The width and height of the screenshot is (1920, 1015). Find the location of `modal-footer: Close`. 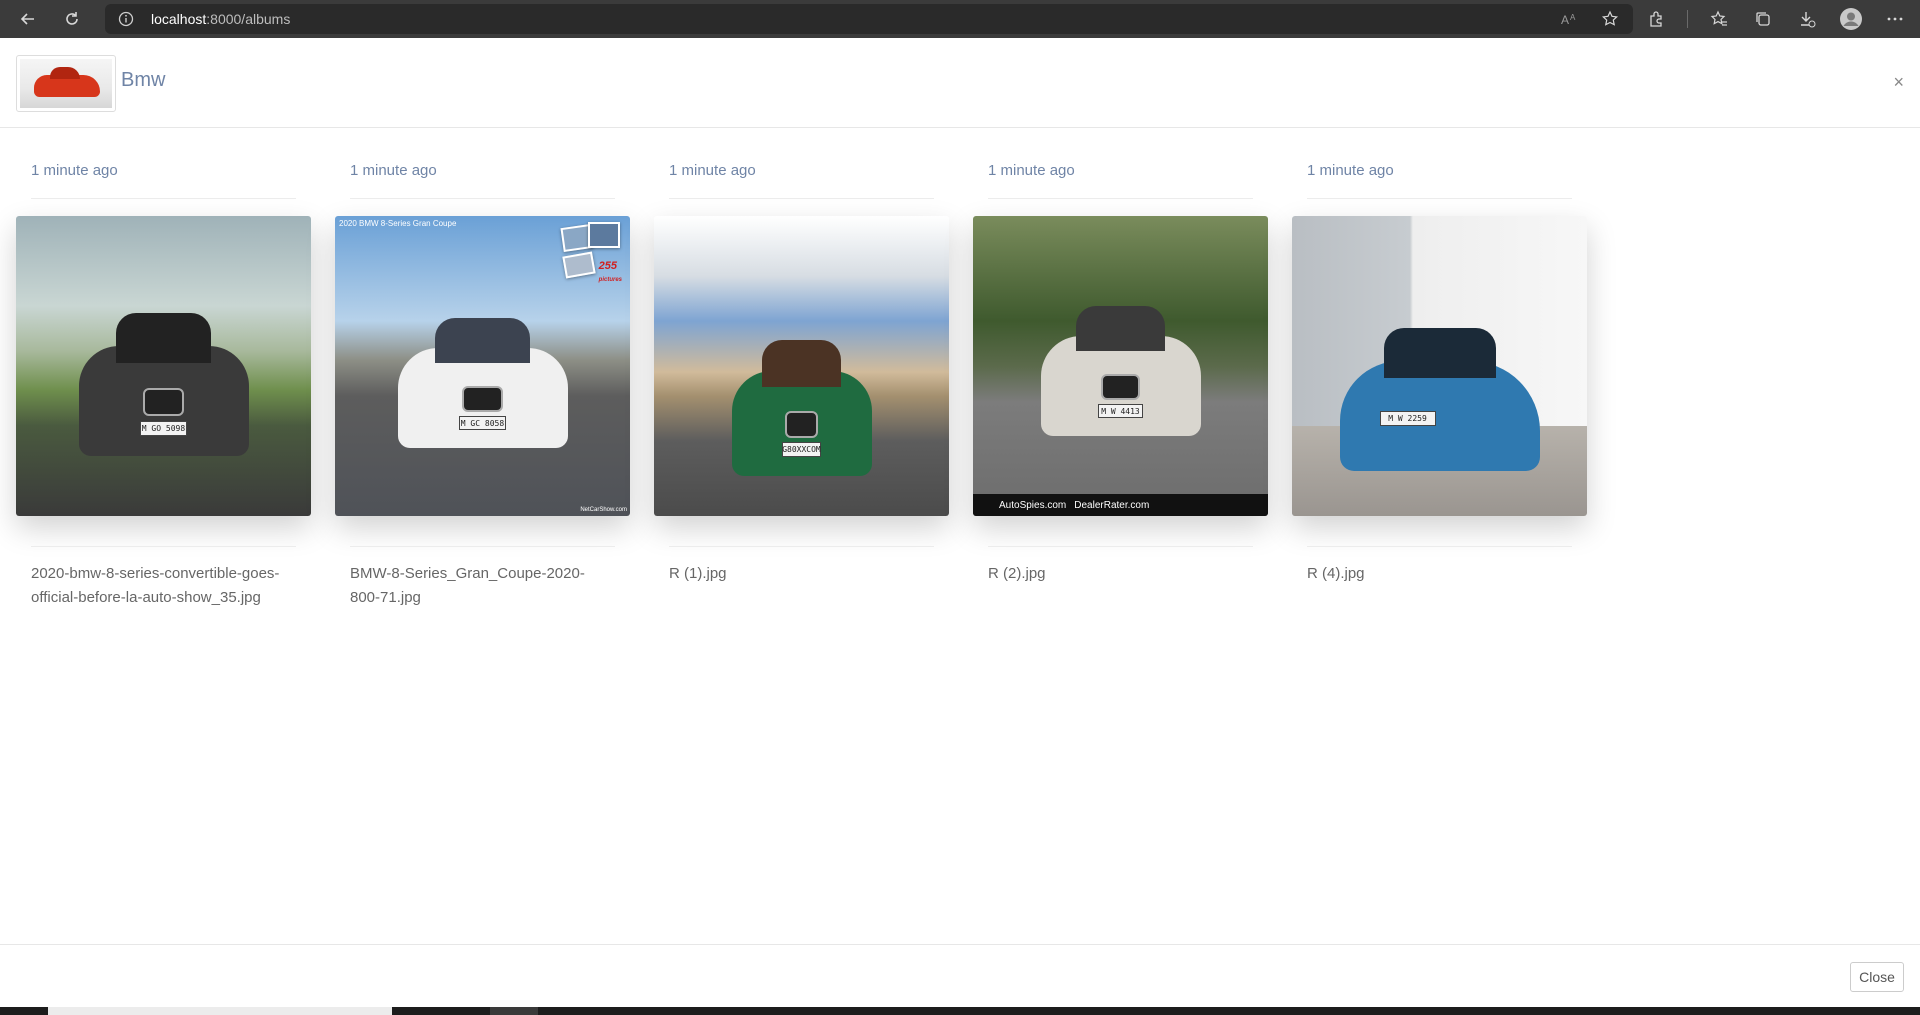

modal-footer: Close is located at coordinates (960, 975).